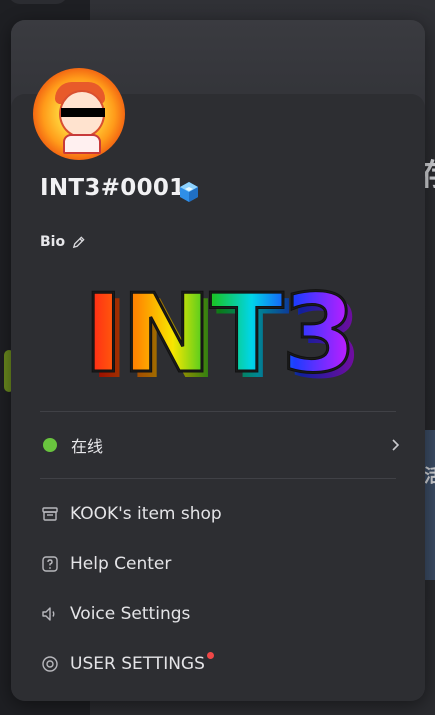 The width and height of the screenshot is (435, 715). Describe the element at coordinates (137, 664) in the screenshot. I see `menu-label: USER SETTINGS` at that location.